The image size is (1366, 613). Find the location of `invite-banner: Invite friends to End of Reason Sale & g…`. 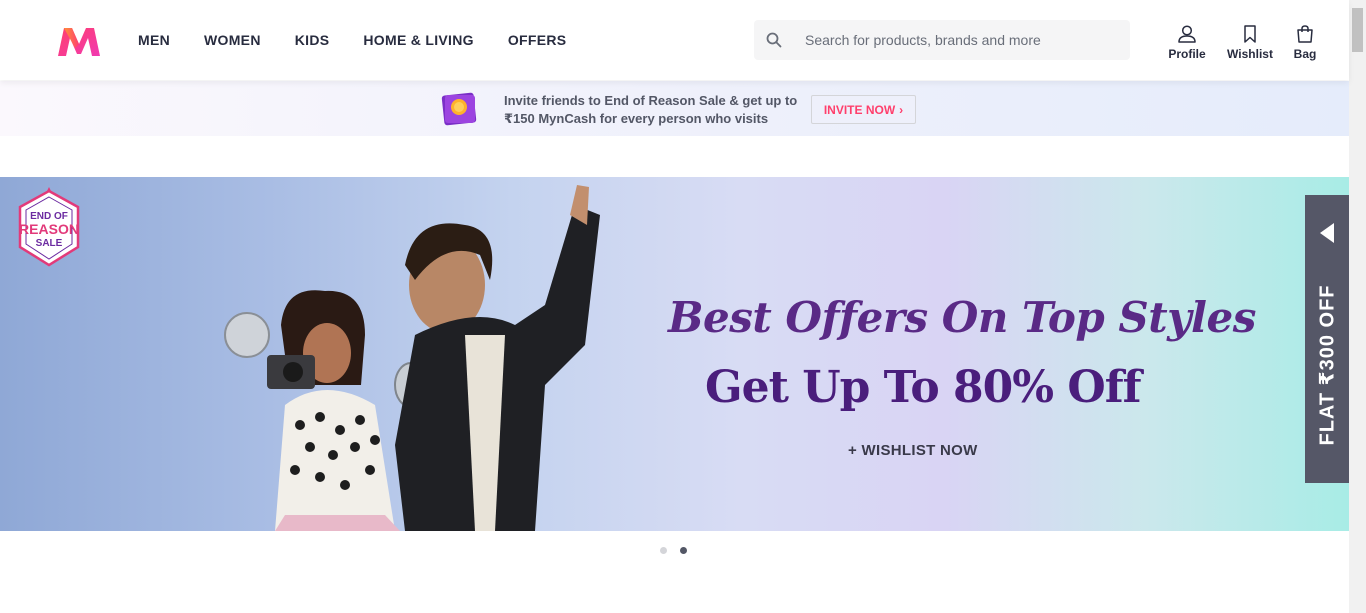

invite-banner: Invite friends to End of Reason Sale & g… is located at coordinates (674, 108).